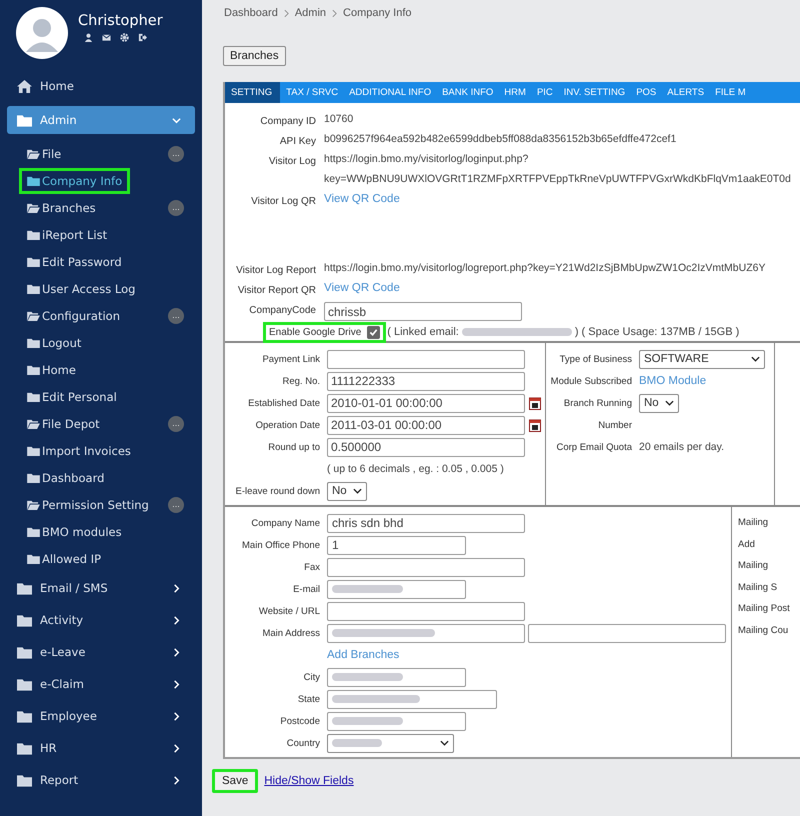  What do you see at coordinates (101, 588) in the screenshot?
I see `nav-item: Email / SMS` at bounding box center [101, 588].